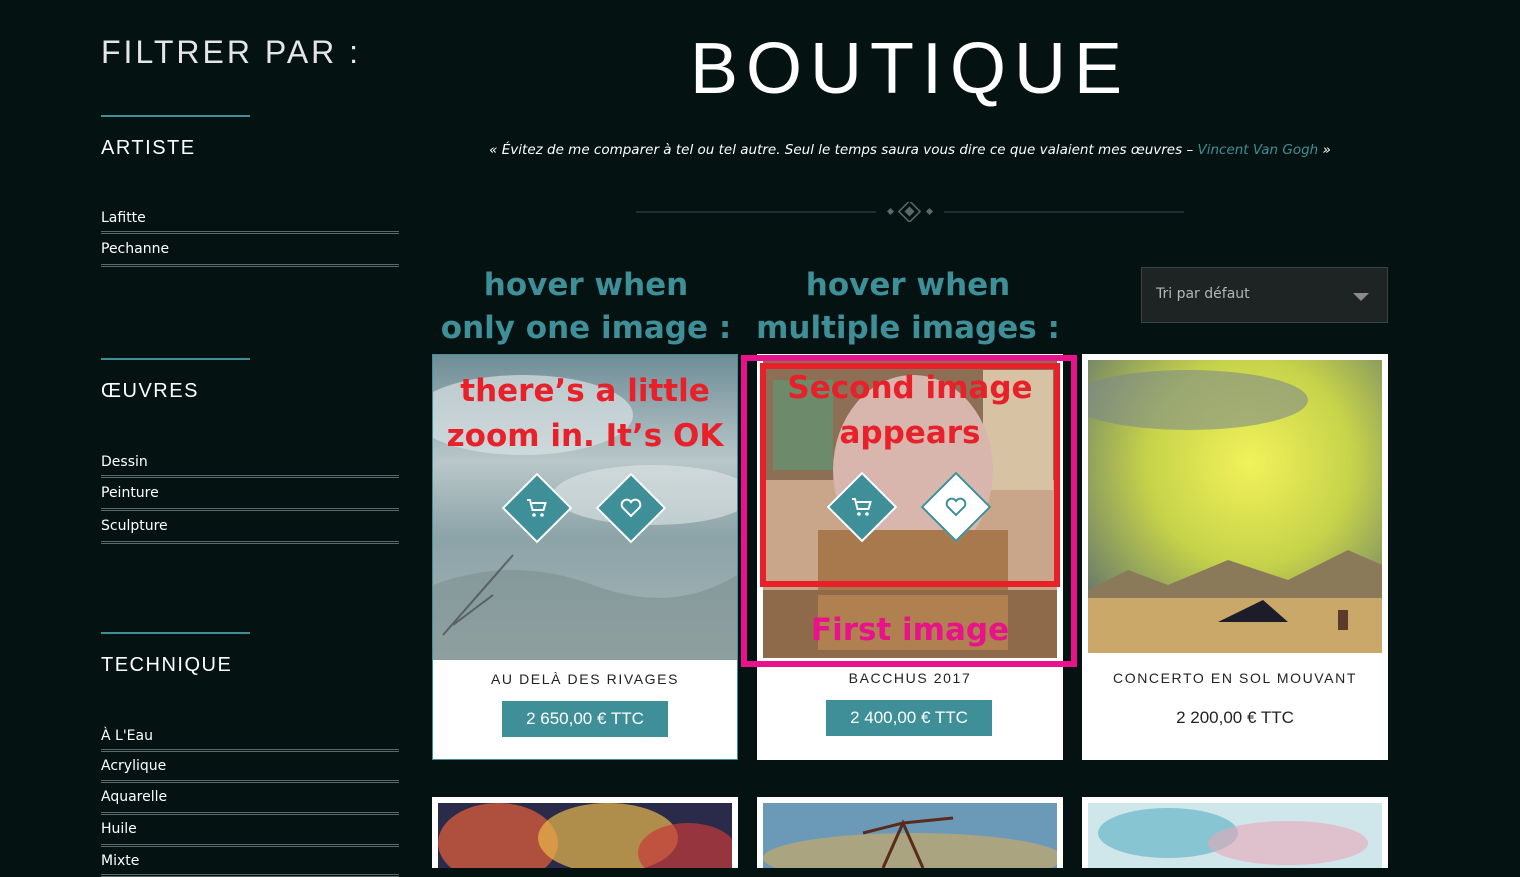  Describe the element at coordinates (909, 718) in the screenshot. I see `price-button: 2 400,00 € TTC` at that location.